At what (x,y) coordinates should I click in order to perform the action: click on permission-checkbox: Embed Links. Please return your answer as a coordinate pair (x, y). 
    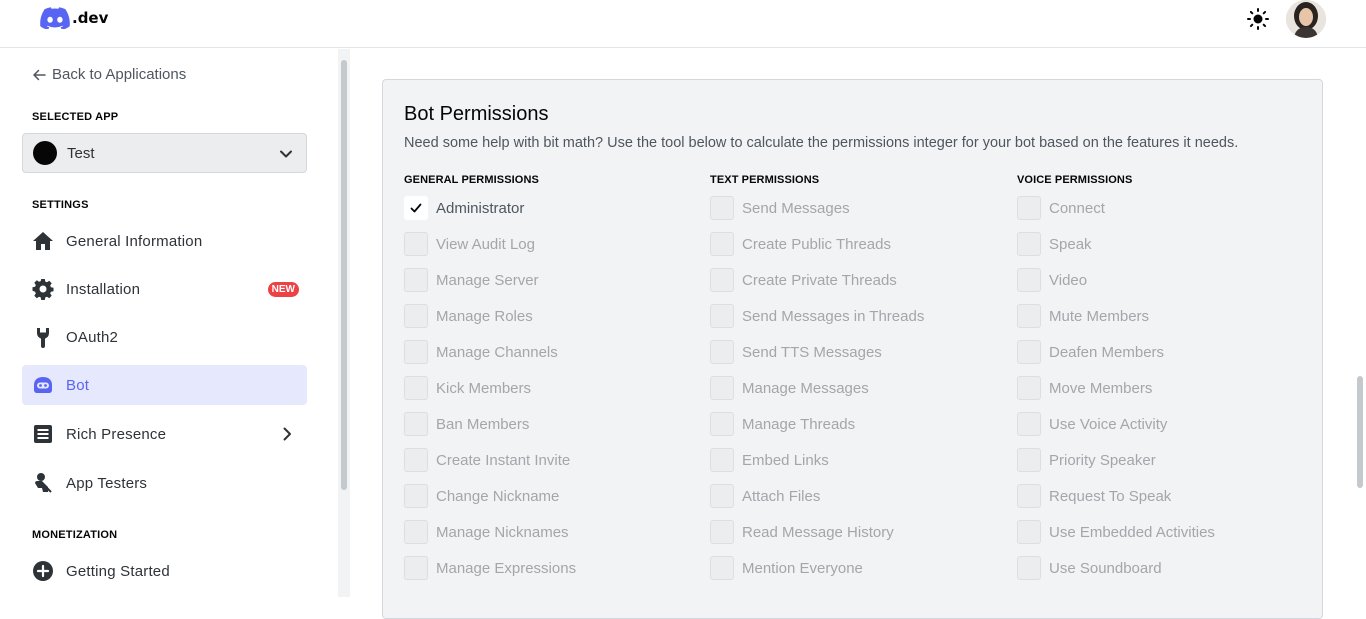
    Looking at the image, I should click on (769, 460).